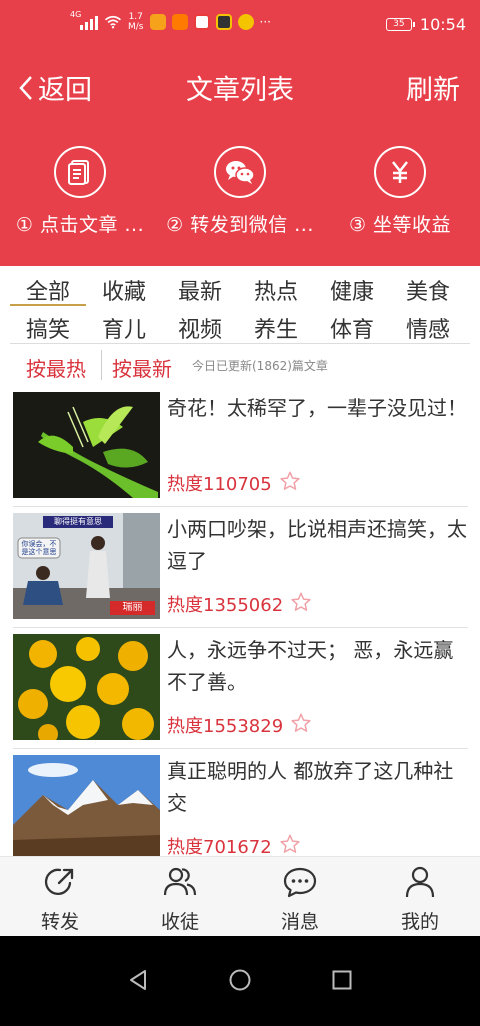  Describe the element at coordinates (317, 545) in the screenshot. I see `article-title: 小两口吵架，比说相声还搞笑，太逗了` at that location.